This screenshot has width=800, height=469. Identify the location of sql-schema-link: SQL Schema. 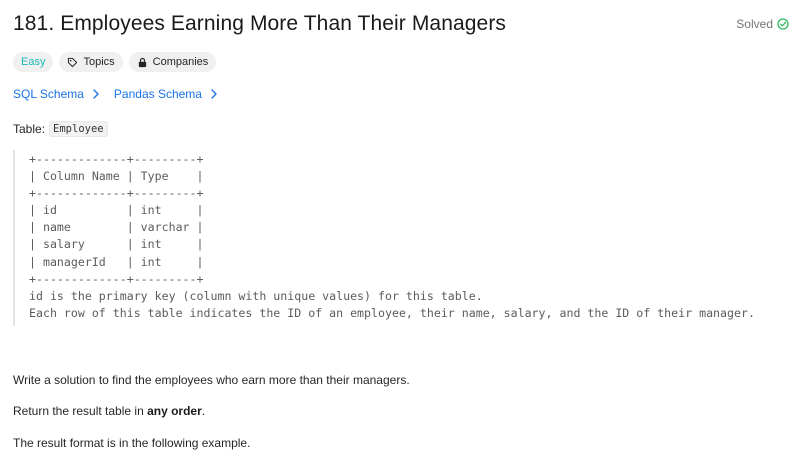
(56, 94).